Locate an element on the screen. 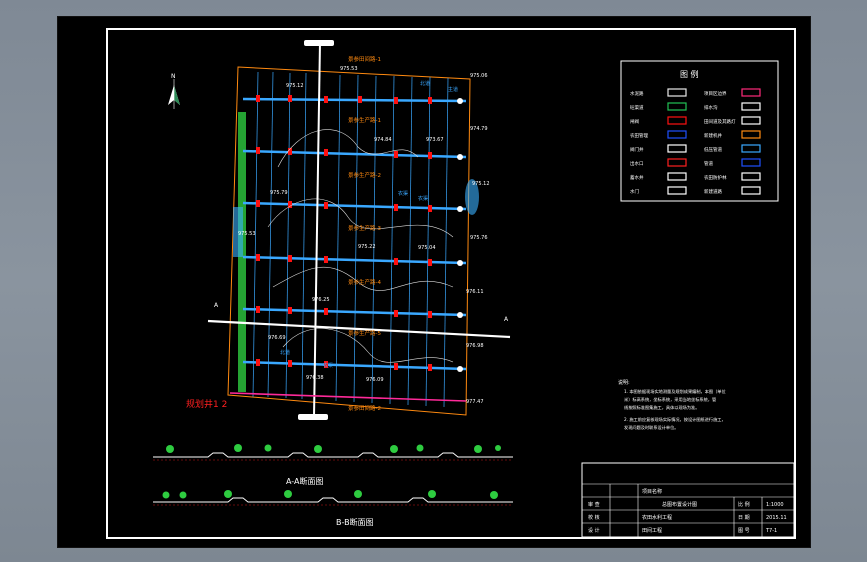  svg-text: 米）标高系统，坐标系统，采用当地坐标系统，管 is located at coordinates (670, 399).